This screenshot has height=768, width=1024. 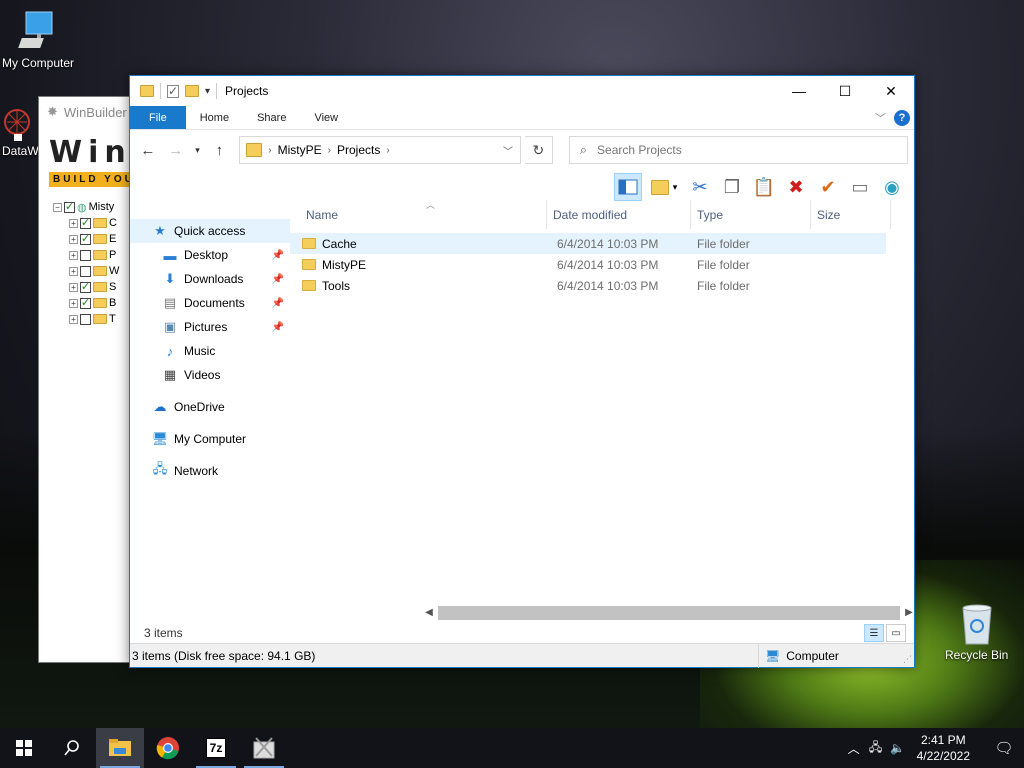 I want to click on expand-ribbon-icon: ﹀, so click(x=880, y=118).